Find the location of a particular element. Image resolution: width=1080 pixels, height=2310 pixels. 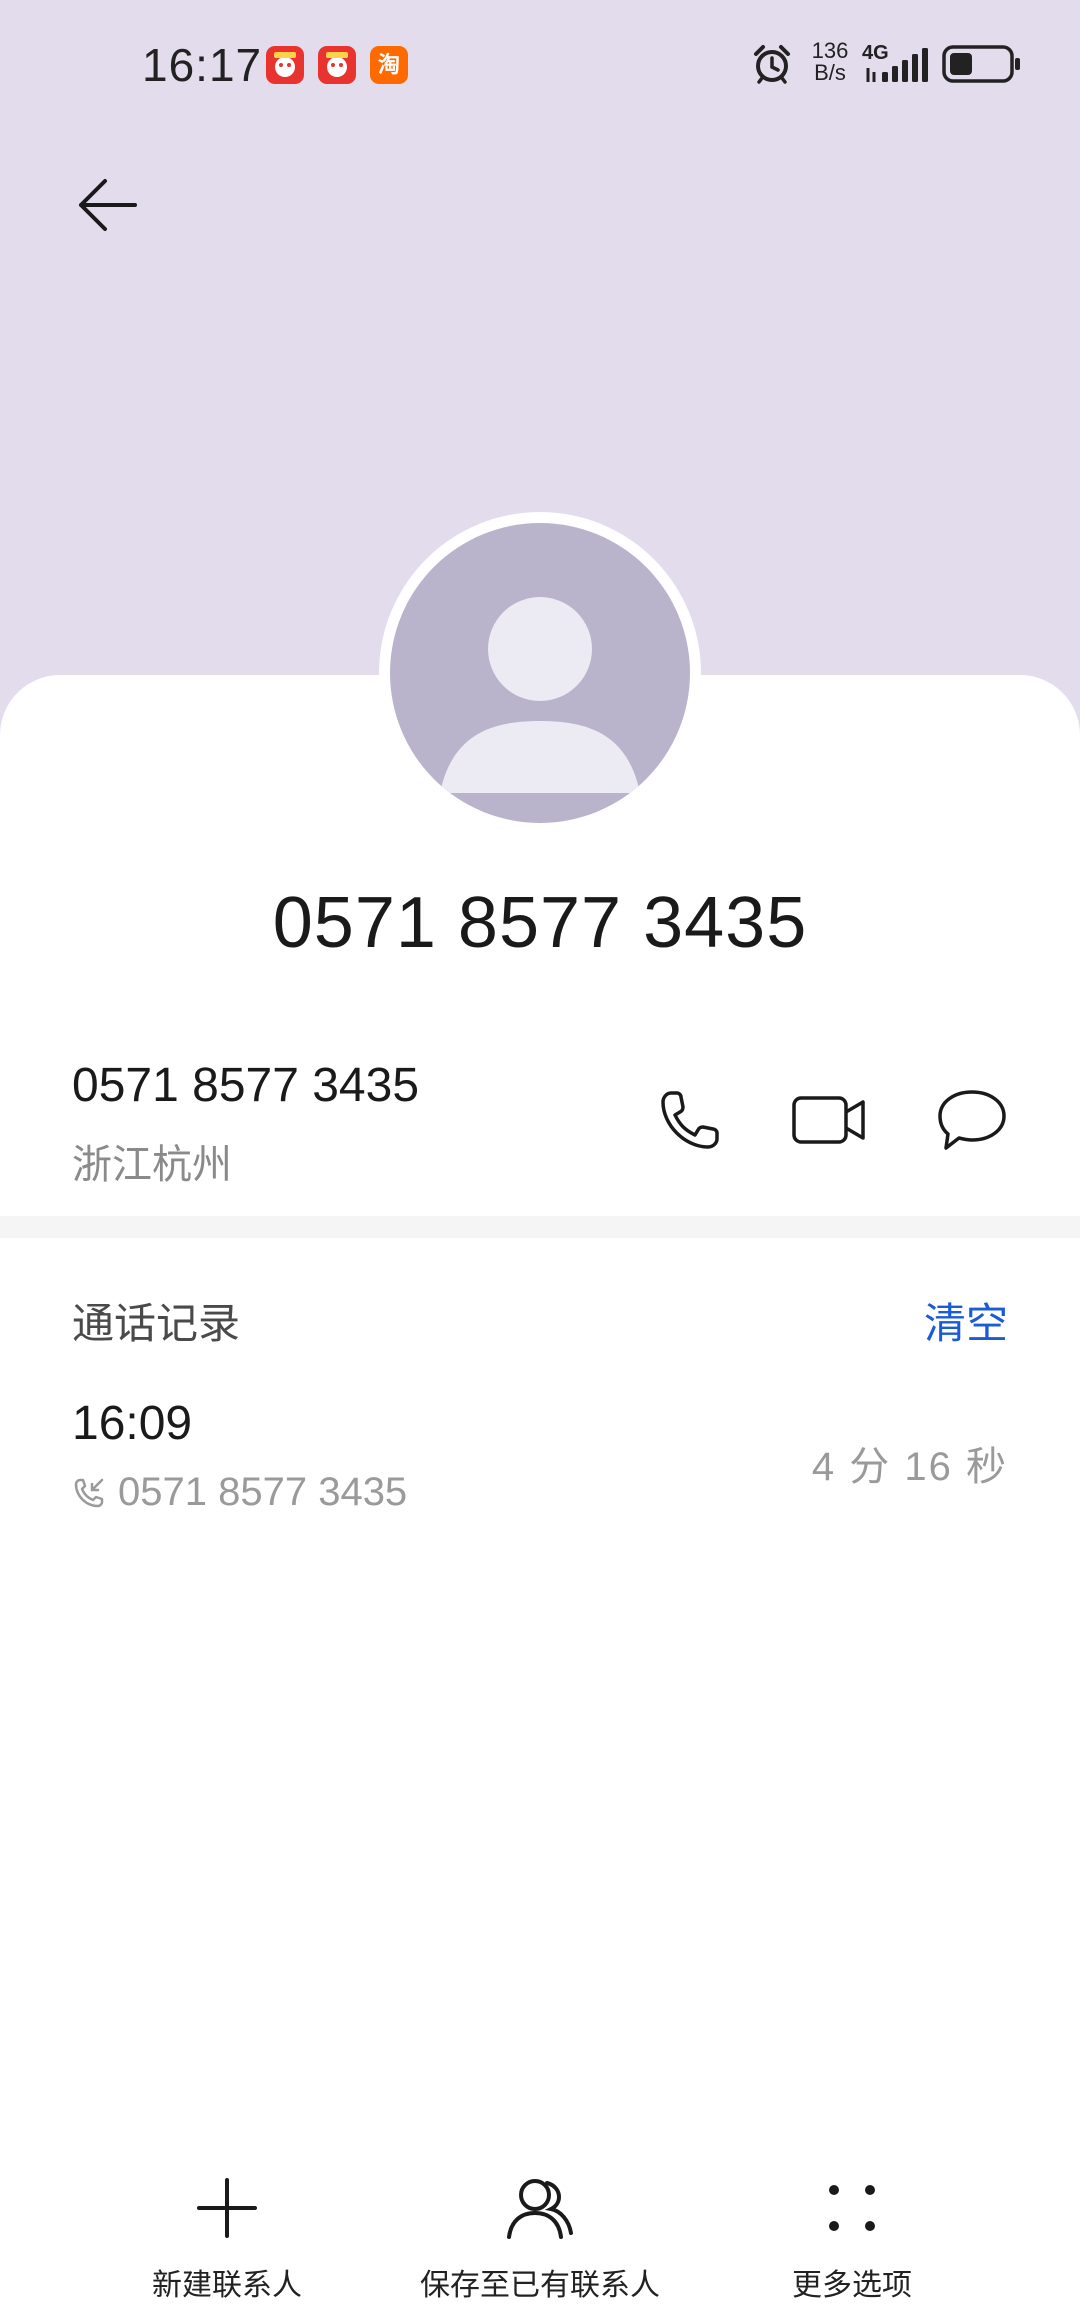

phone-icon is located at coordinates (690, 1120).